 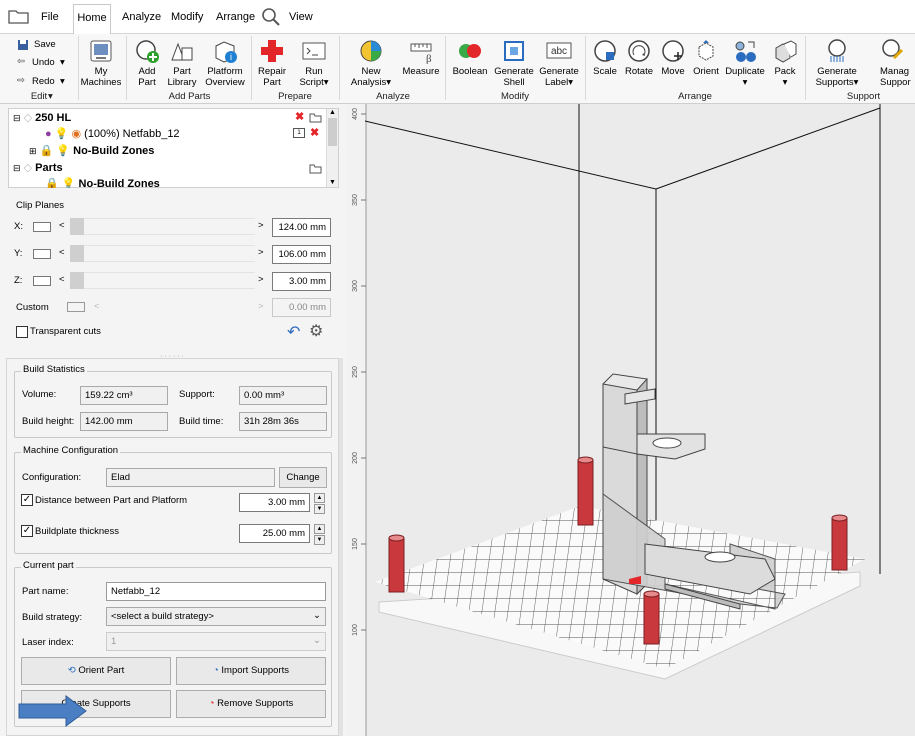 What do you see at coordinates (147, 63) in the screenshot?
I see `add-part-button: Add Part` at bounding box center [147, 63].